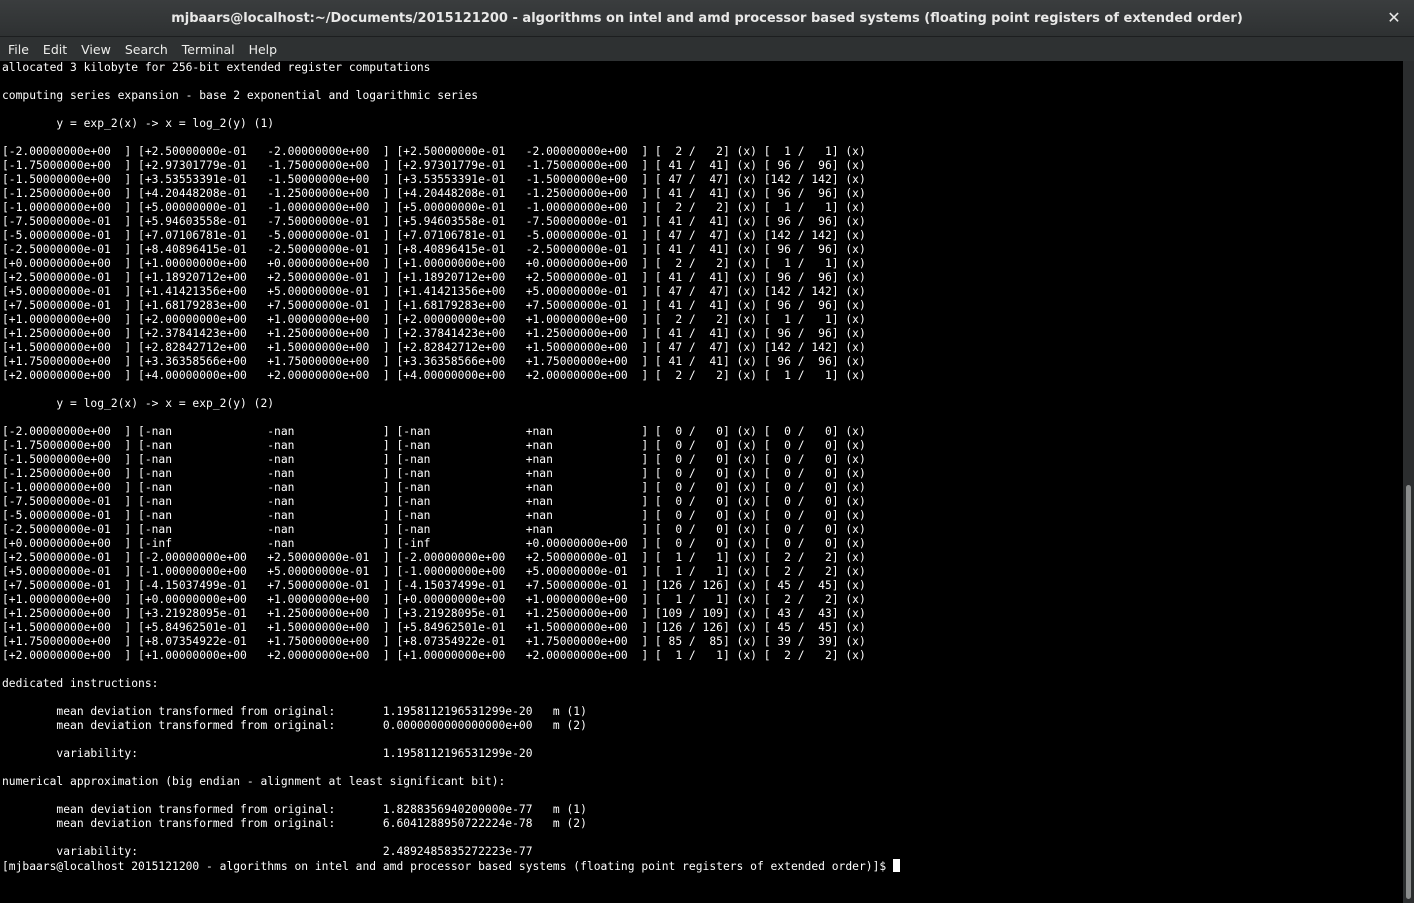 This screenshot has height=903, width=1414. I want to click on menu-help: Help, so click(263, 49).